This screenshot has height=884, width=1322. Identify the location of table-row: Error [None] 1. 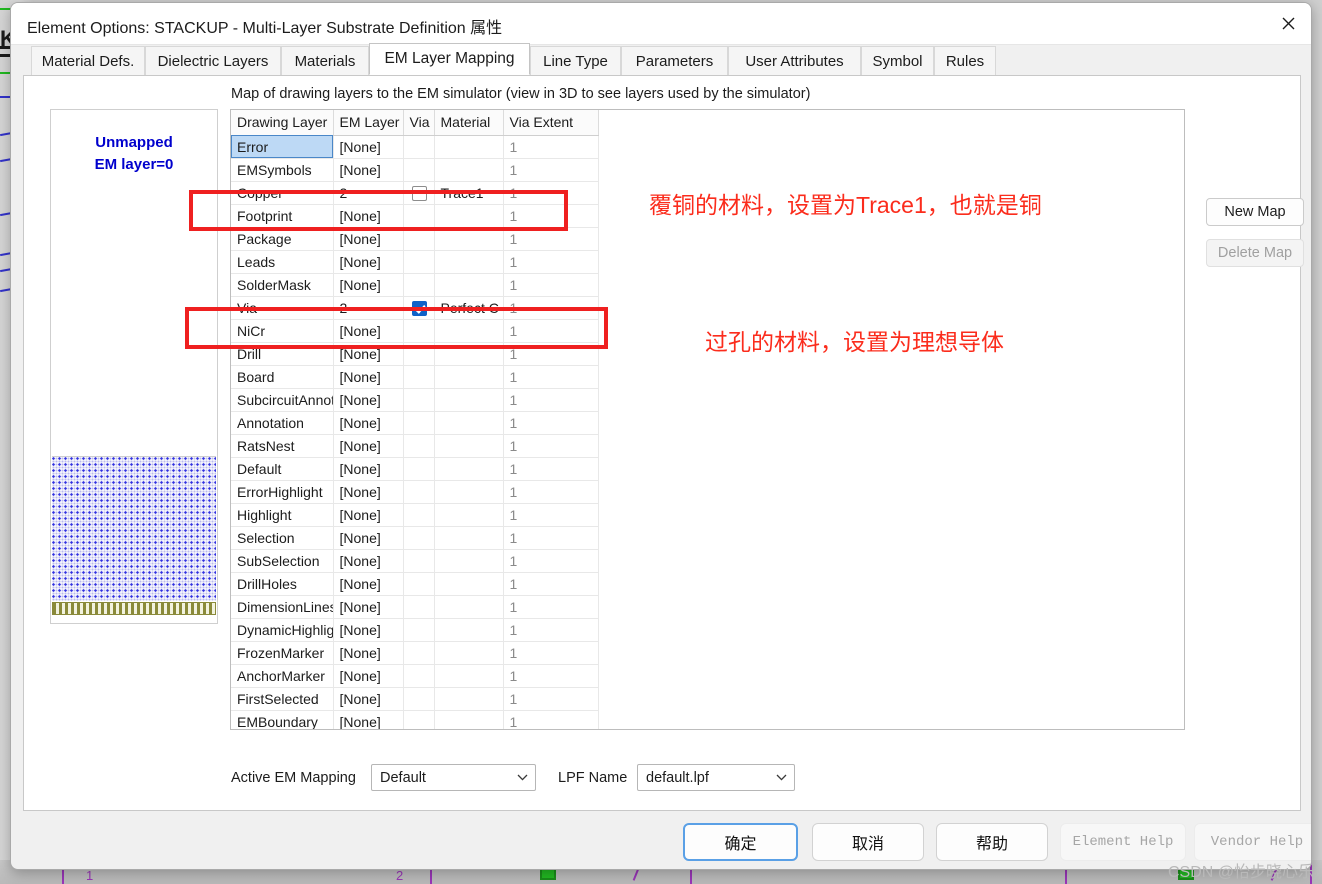
(415, 147).